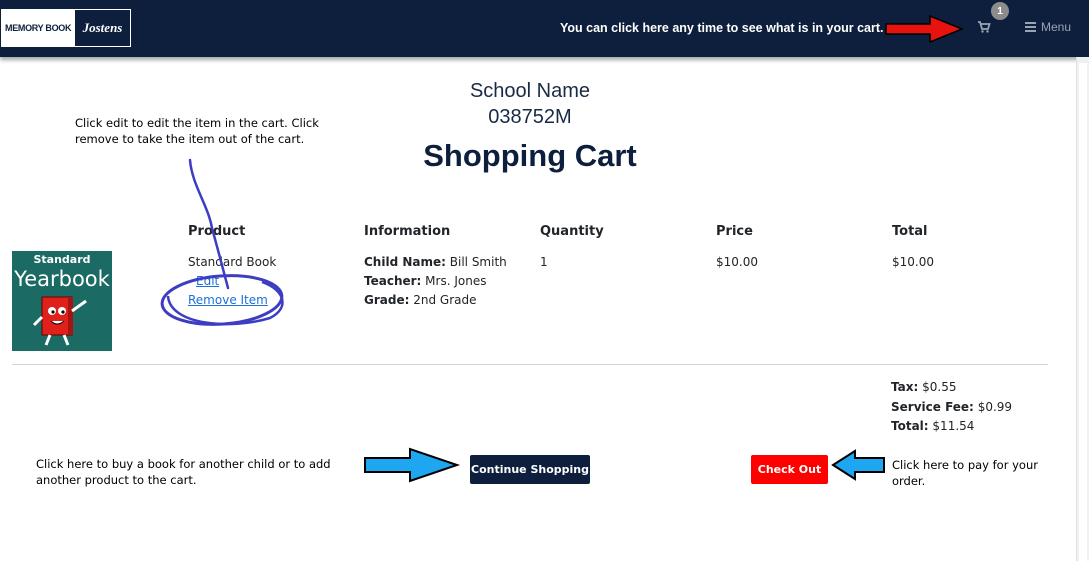  Describe the element at coordinates (387, 300) in the screenshot. I see `grade-label: Grade:` at that location.